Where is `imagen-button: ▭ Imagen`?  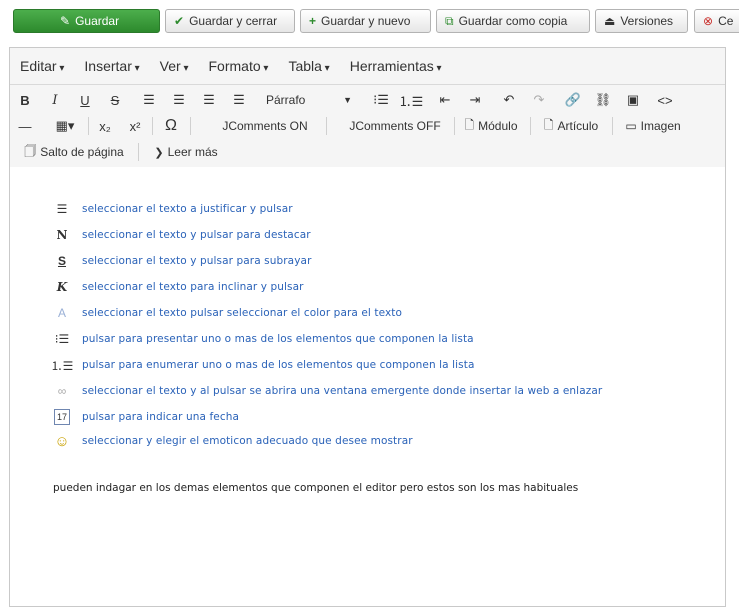 imagen-button: ▭ Imagen is located at coordinates (653, 126).